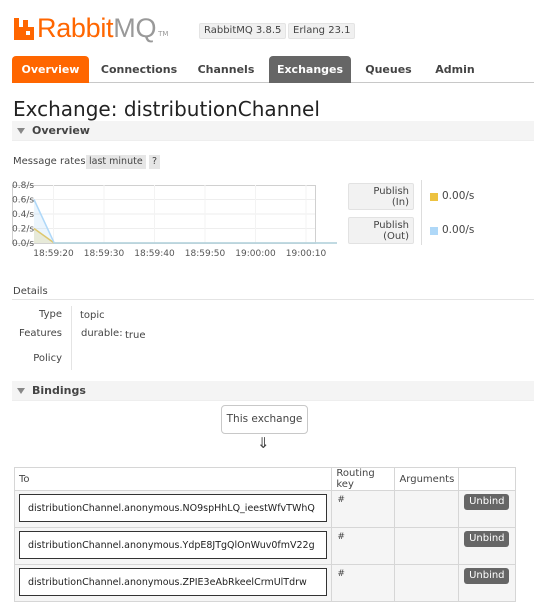  I want to click on publish-out-swatch, so click(434, 231).